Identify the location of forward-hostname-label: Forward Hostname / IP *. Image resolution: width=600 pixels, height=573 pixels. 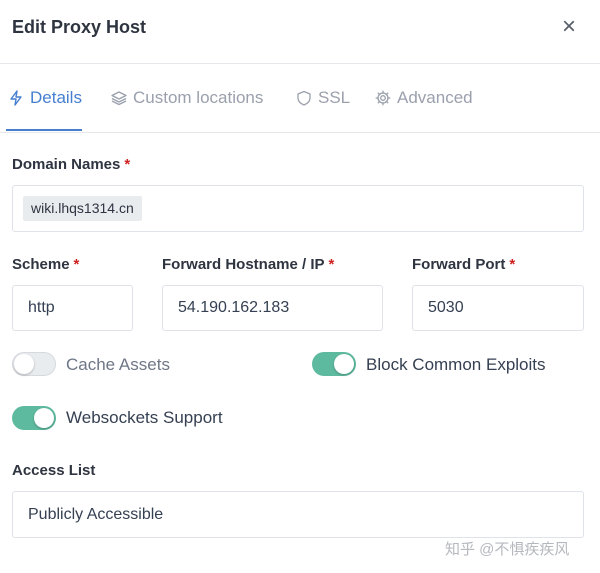
(248, 264).